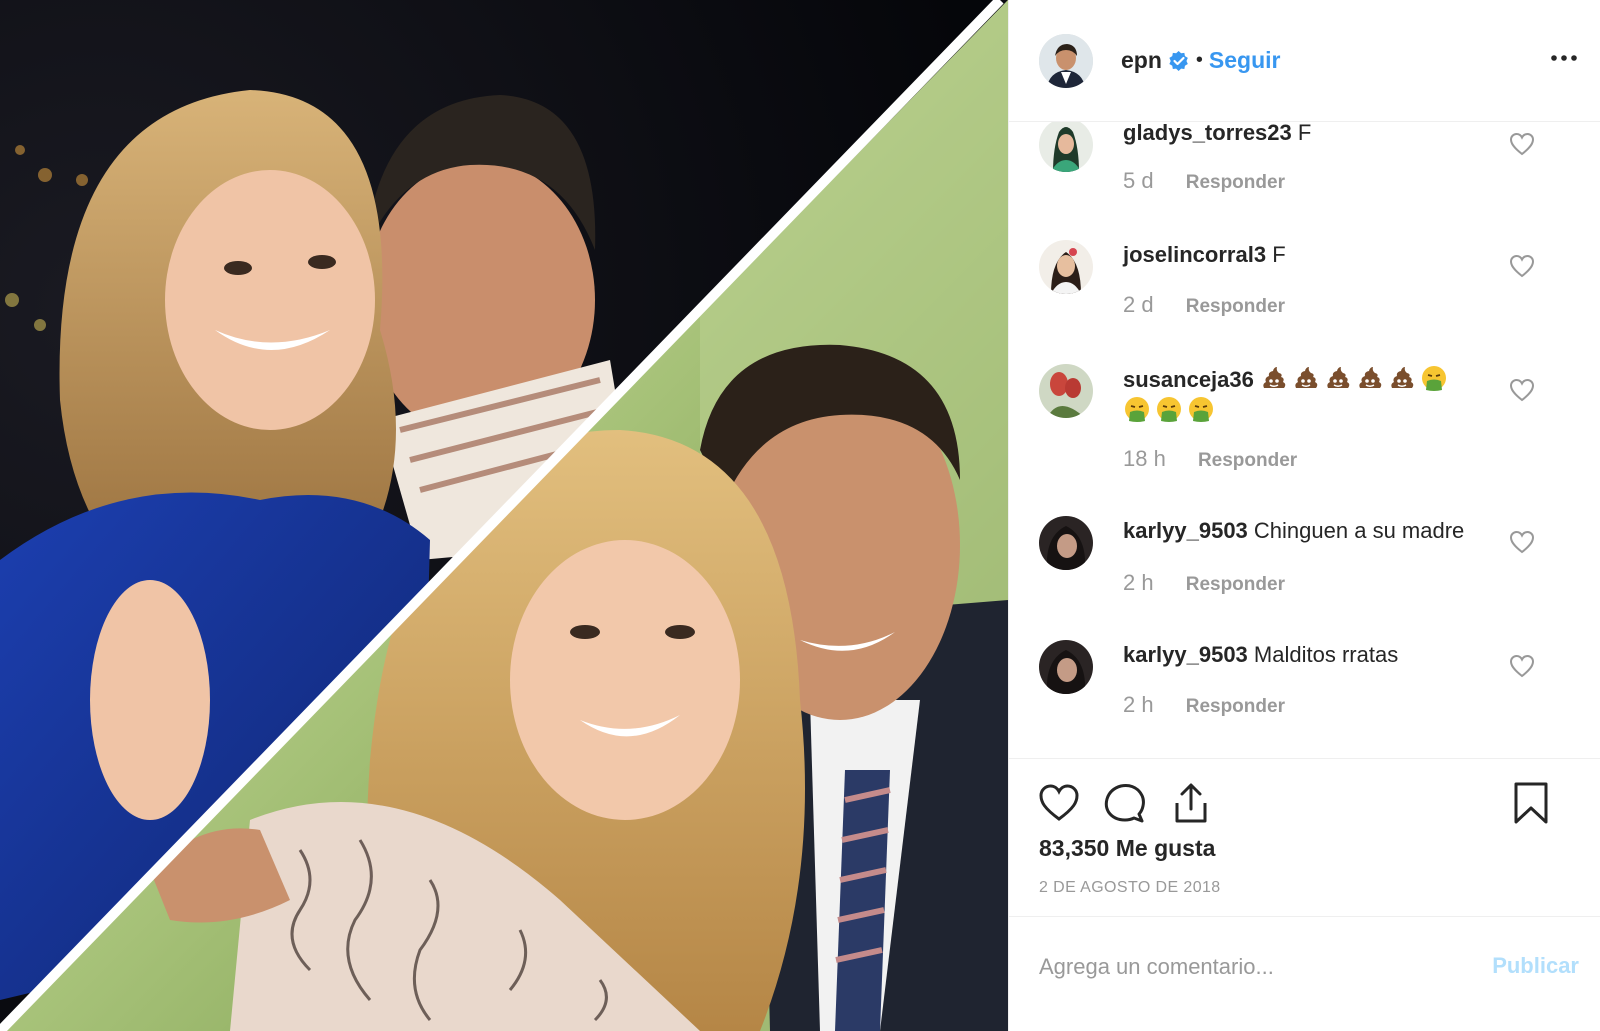 The height and width of the screenshot is (1031, 1600). What do you see at coordinates (1188, 379) in the screenshot?
I see `comment-username: susanceja36` at bounding box center [1188, 379].